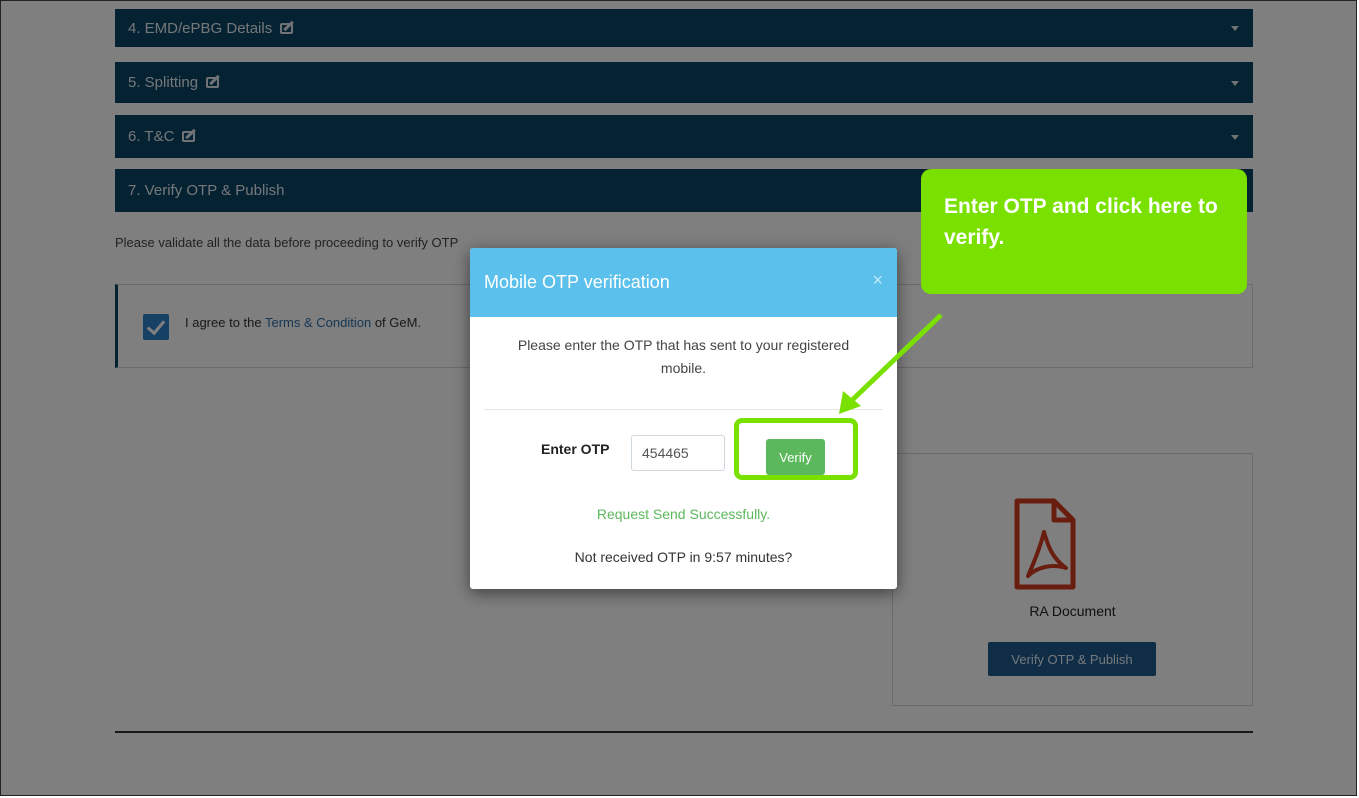  I want to click on instruction-callout: Enter OTP and click here to verify., so click(1084, 231).